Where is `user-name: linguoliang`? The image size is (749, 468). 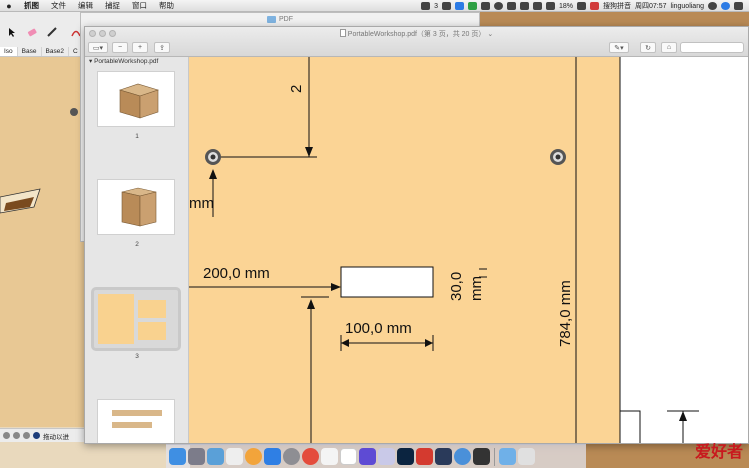
user-name: linguoliang is located at coordinates (687, 6).